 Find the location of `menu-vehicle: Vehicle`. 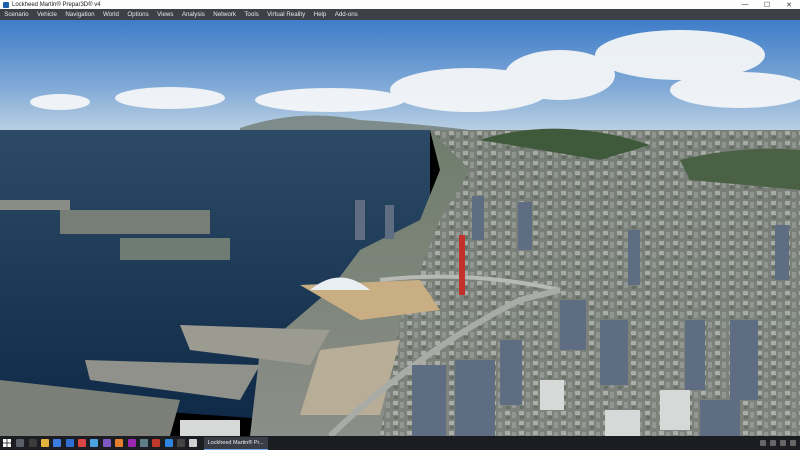

menu-vehicle: Vehicle is located at coordinates (47, 14).